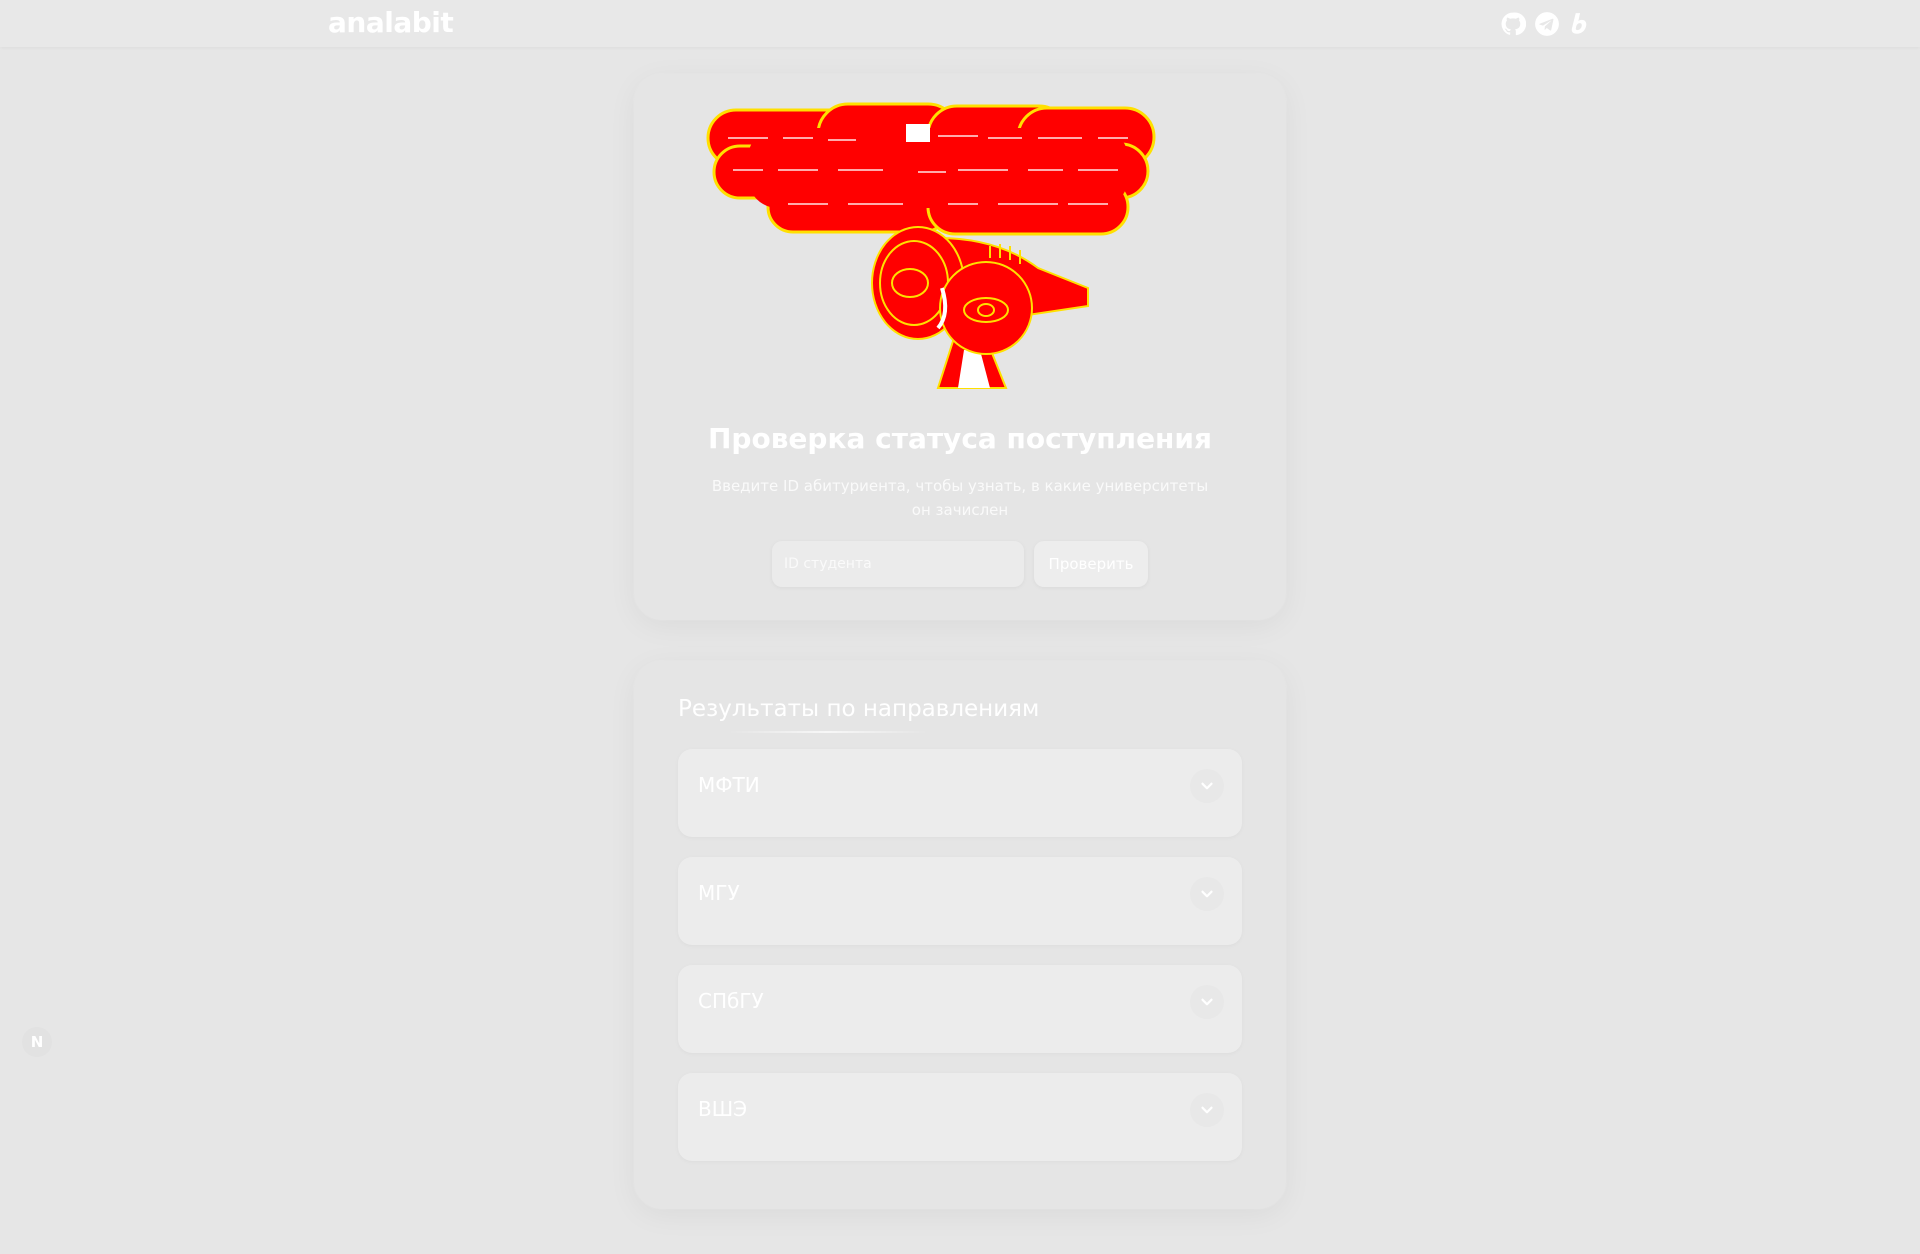 This screenshot has width=1920, height=1254. Describe the element at coordinates (898, 564) in the screenshot. I see `student-id-input` at that location.